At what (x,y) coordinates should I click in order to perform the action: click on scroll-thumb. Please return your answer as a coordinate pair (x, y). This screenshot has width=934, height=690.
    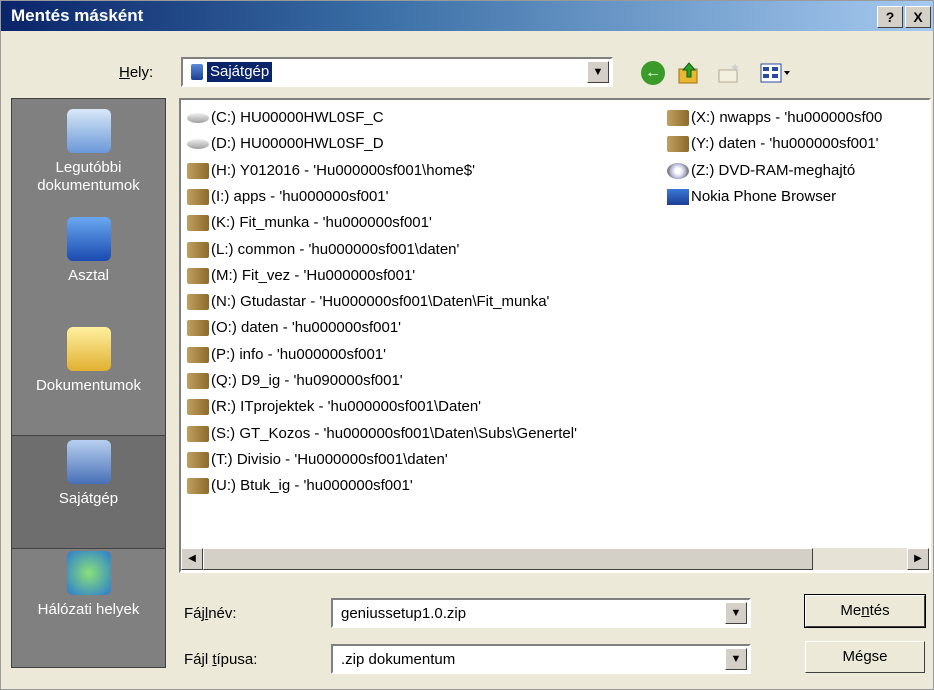
    Looking at the image, I should click on (508, 559).